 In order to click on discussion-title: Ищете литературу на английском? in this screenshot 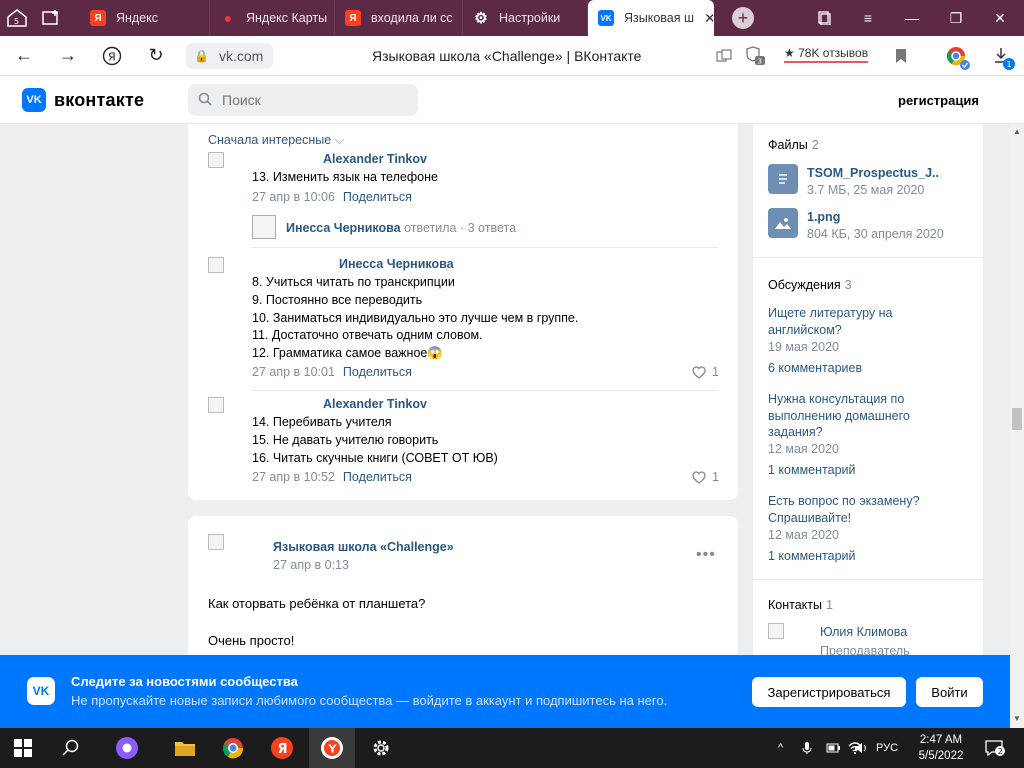, I will do `click(868, 321)`.